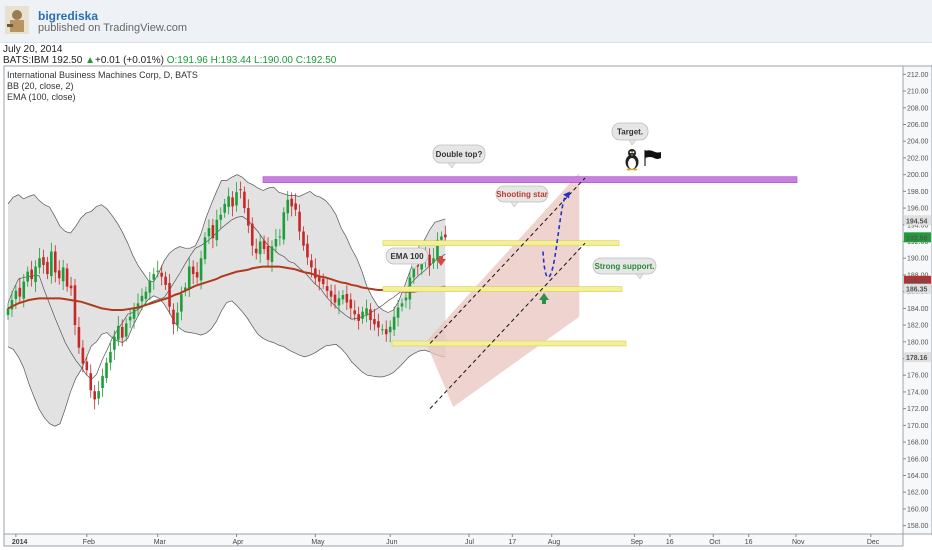 The width and height of the screenshot is (932, 550). What do you see at coordinates (318, 542) in the screenshot?
I see `x-tick-label: May` at bounding box center [318, 542].